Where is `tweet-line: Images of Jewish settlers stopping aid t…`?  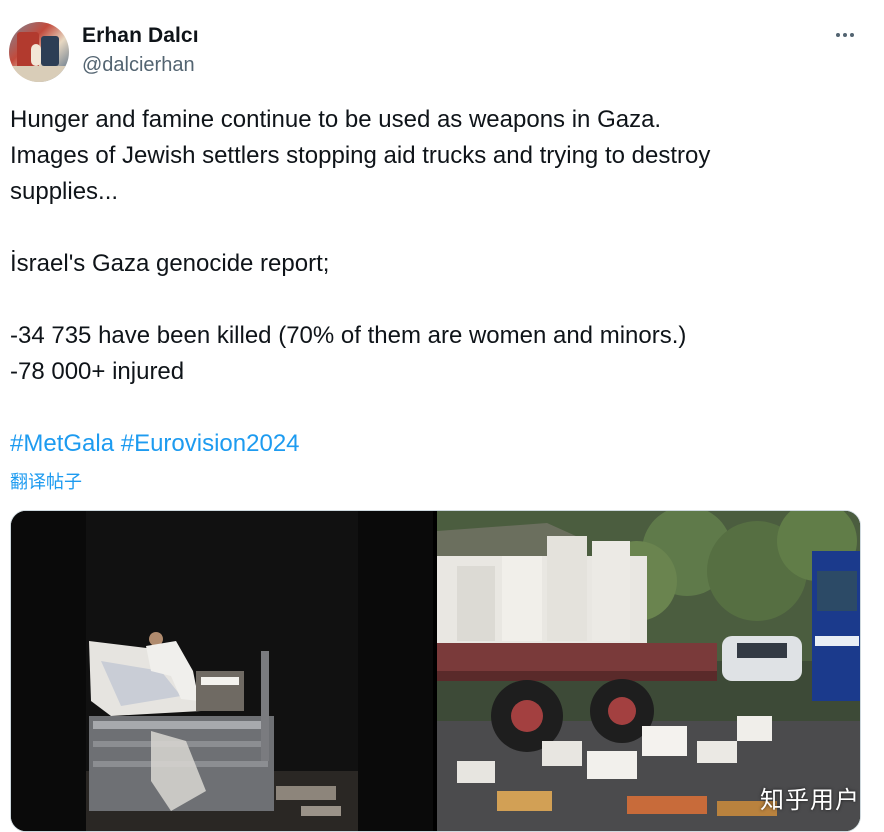 tweet-line: Images of Jewish settlers stopping aid t… is located at coordinates (360, 155).